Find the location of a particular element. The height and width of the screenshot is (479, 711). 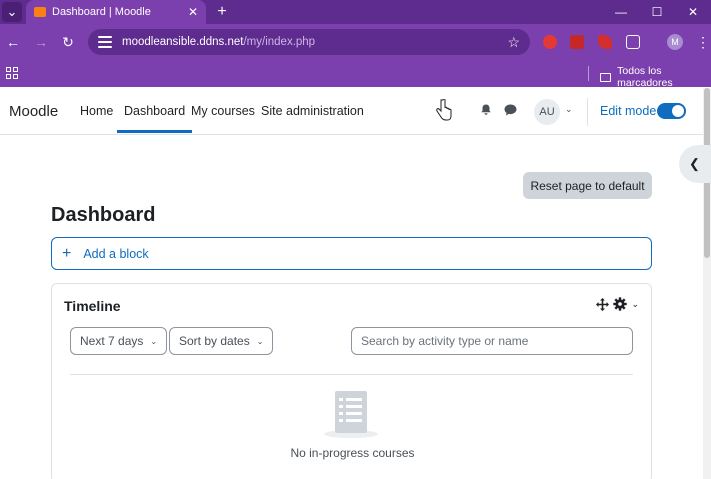

nav-dashboard: Dashboard is located at coordinates (155, 118).